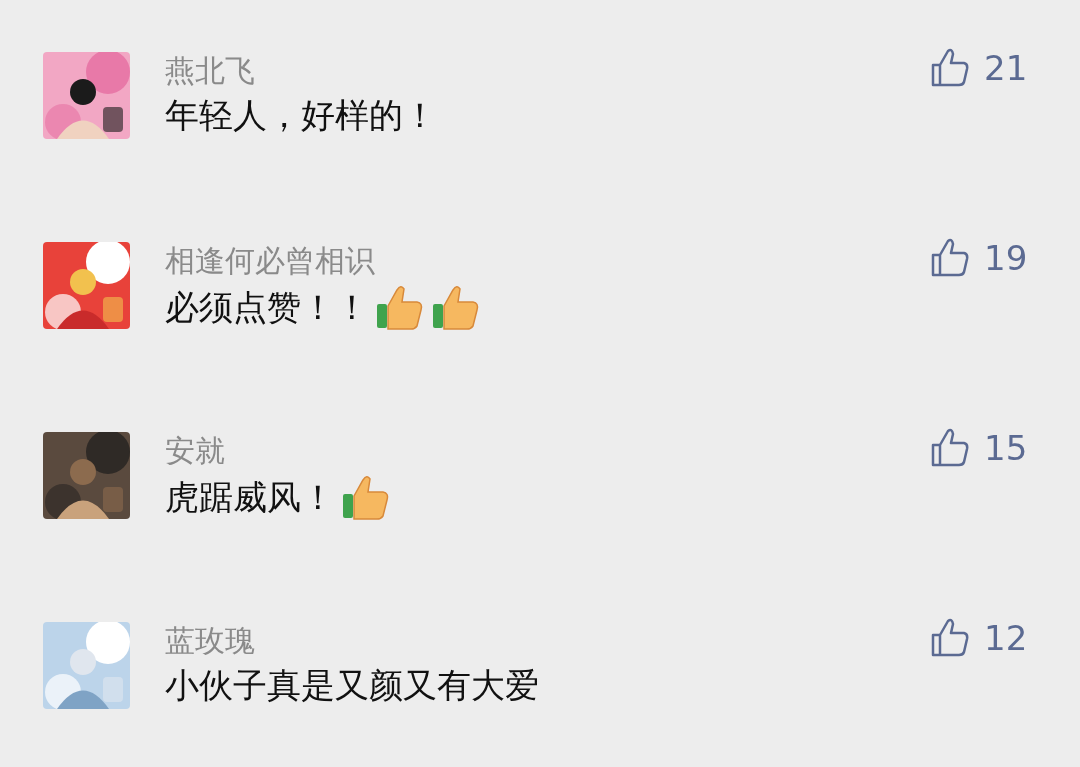 Image resolution: width=1080 pixels, height=767 pixels. I want to click on comment-text: 虎踞威风！, so click(250, 497).